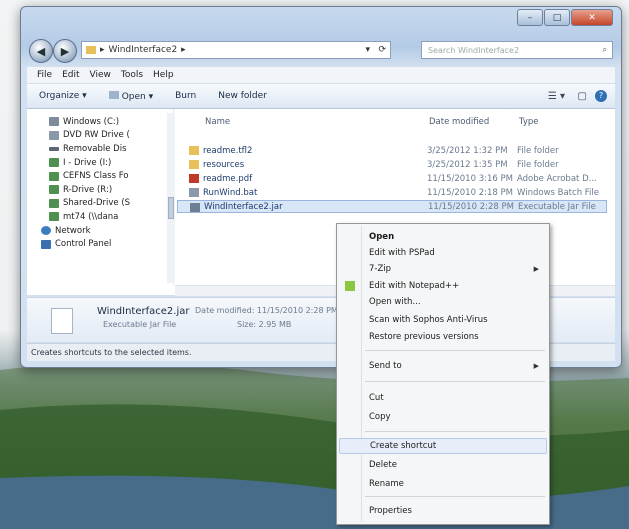 The image size is (629, 529). I want to click on nav-item-label: Removable Dis, so click(95, 148).